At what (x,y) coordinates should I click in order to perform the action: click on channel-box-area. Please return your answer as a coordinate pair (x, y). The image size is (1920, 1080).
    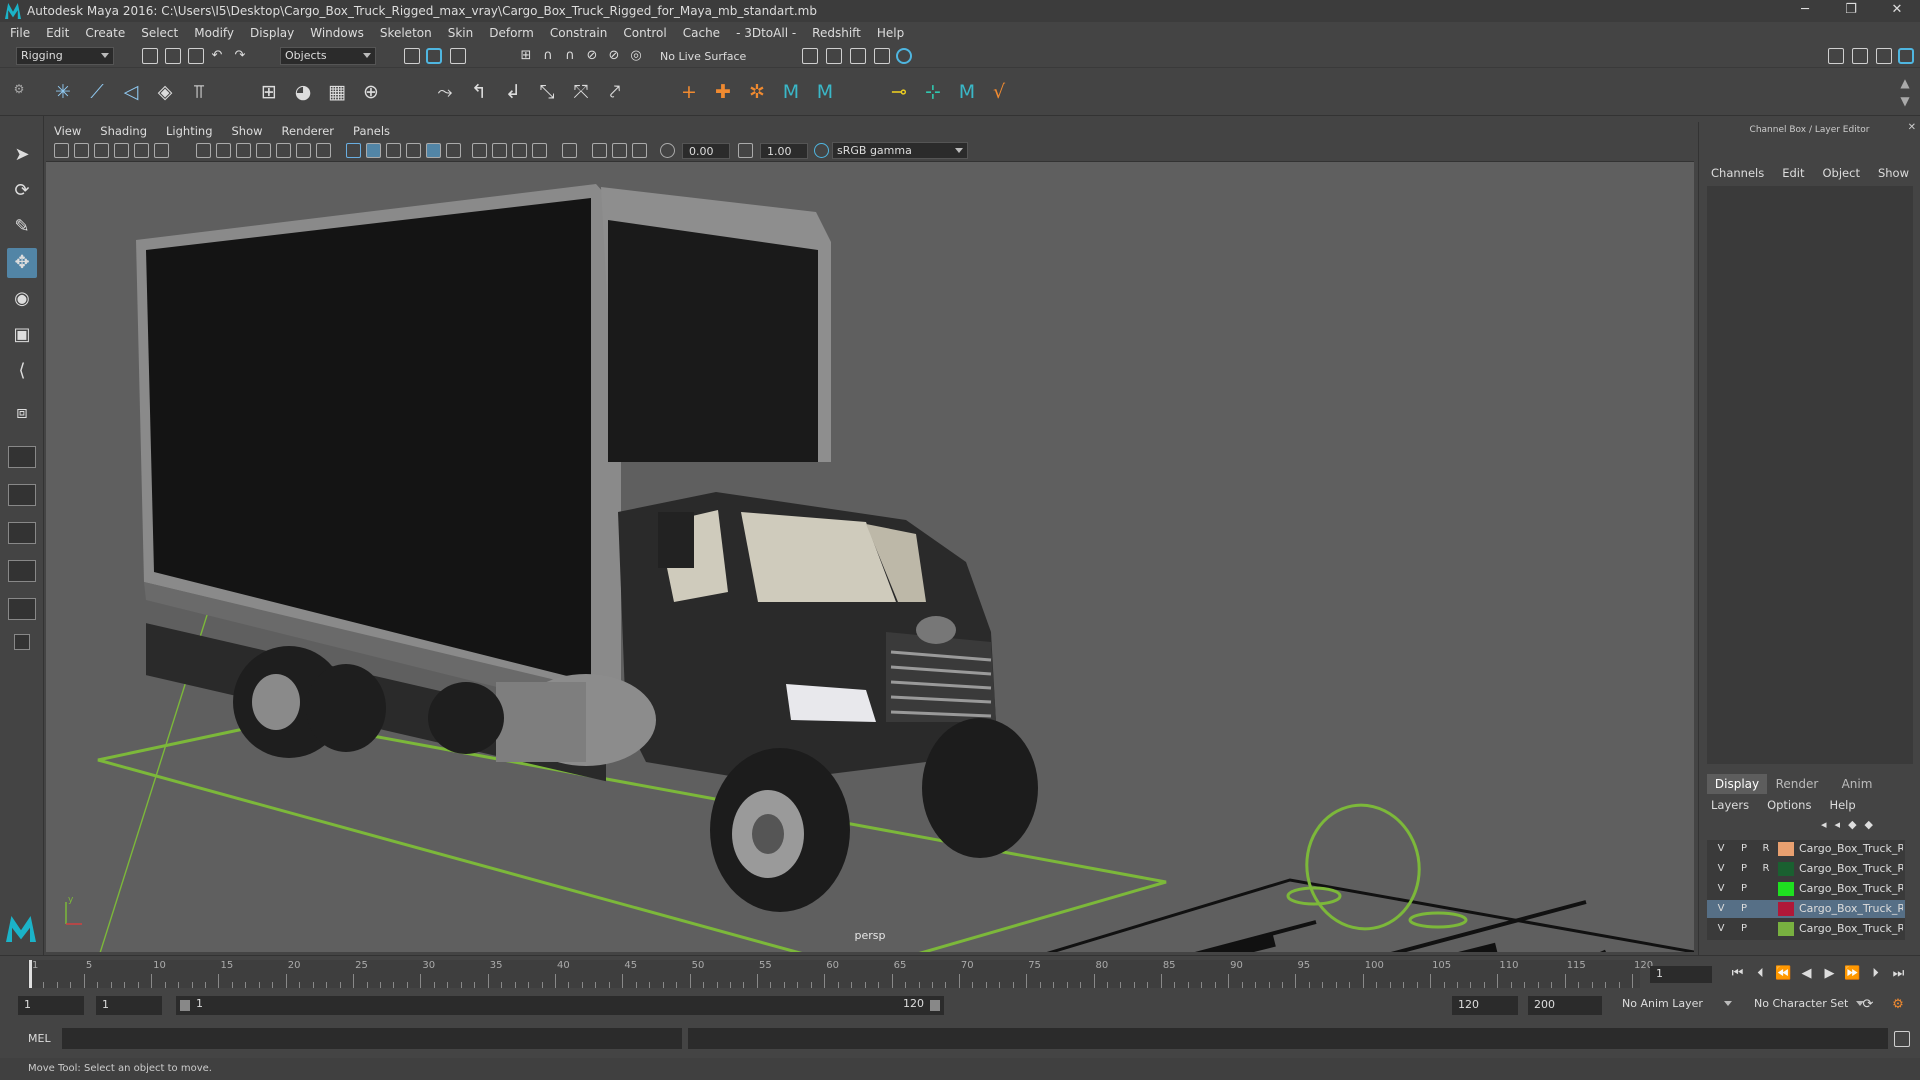
    Looking at the image, I should click on (1810, 475).